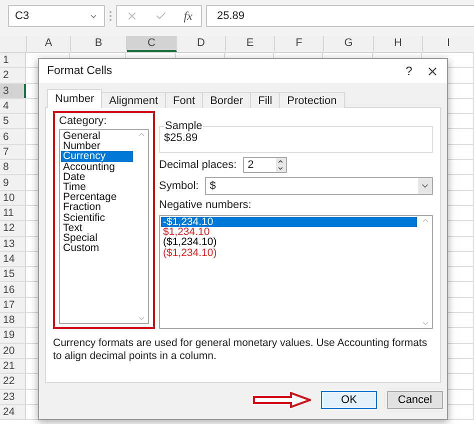  What do you see at coordinates (13, 305) in the screenshot?
I see `row-header: 17` at bounding box center [13, 305].